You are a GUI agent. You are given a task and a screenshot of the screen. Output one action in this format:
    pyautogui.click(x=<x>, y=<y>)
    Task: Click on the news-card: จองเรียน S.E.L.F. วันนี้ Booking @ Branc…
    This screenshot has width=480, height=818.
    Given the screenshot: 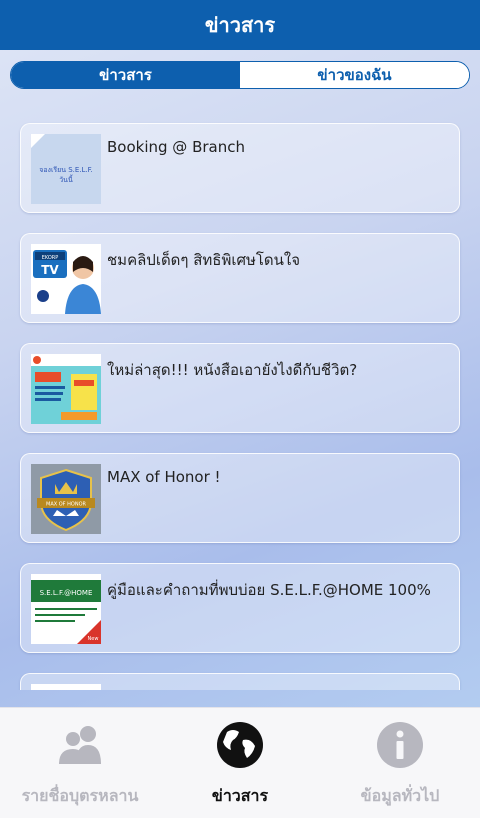 What is the action you would take?
    pyautogui.click(x=240, y=168)
    